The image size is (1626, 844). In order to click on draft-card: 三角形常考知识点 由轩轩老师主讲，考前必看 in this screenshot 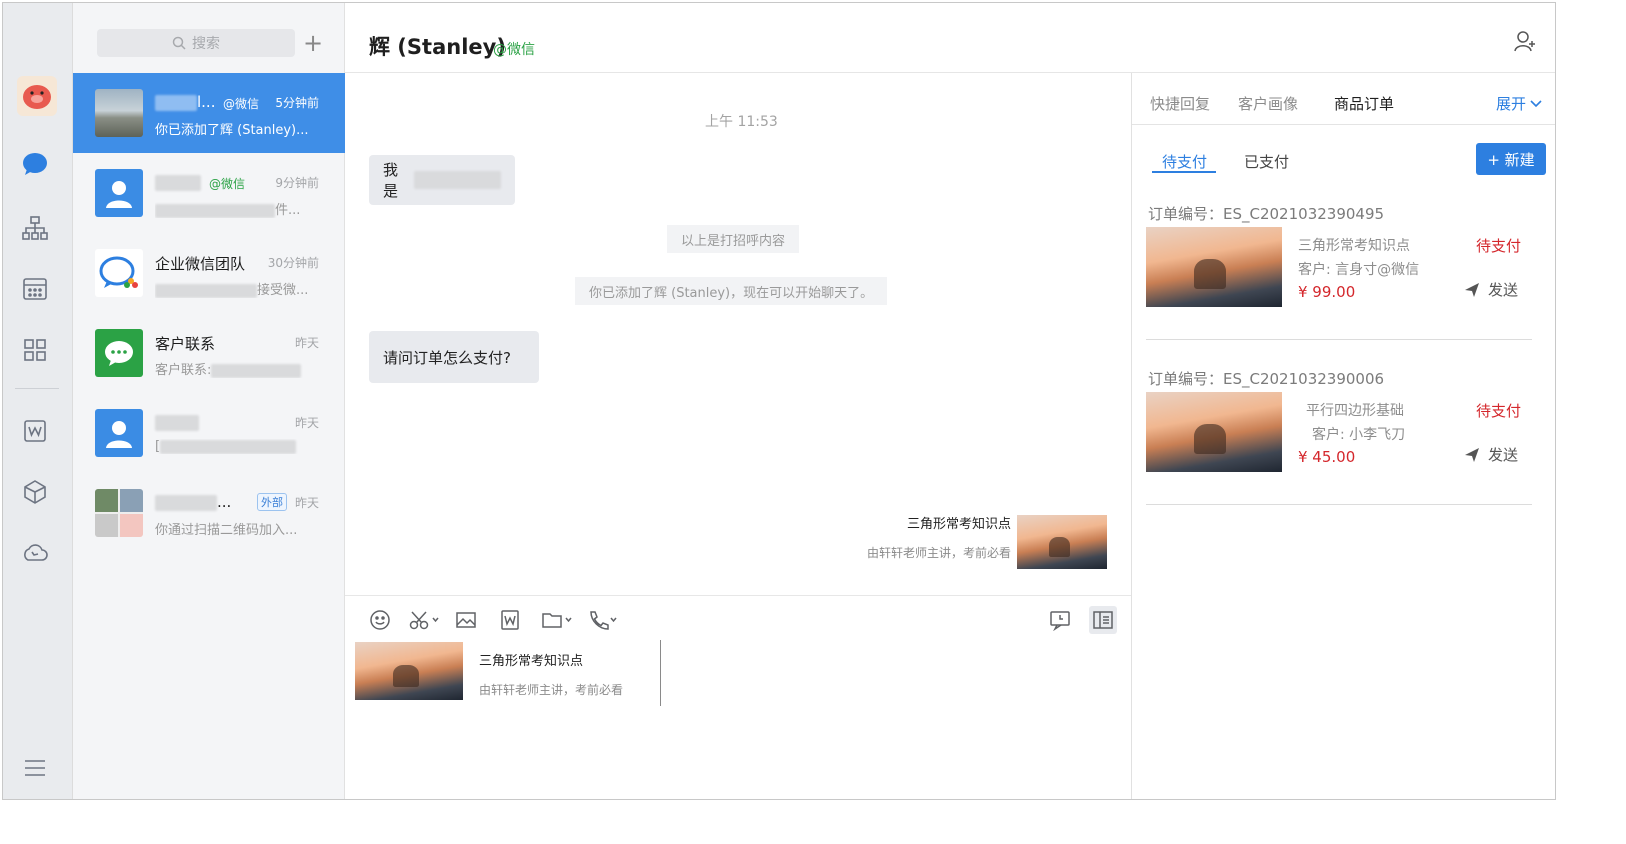, I will do `click(508, 673)`.